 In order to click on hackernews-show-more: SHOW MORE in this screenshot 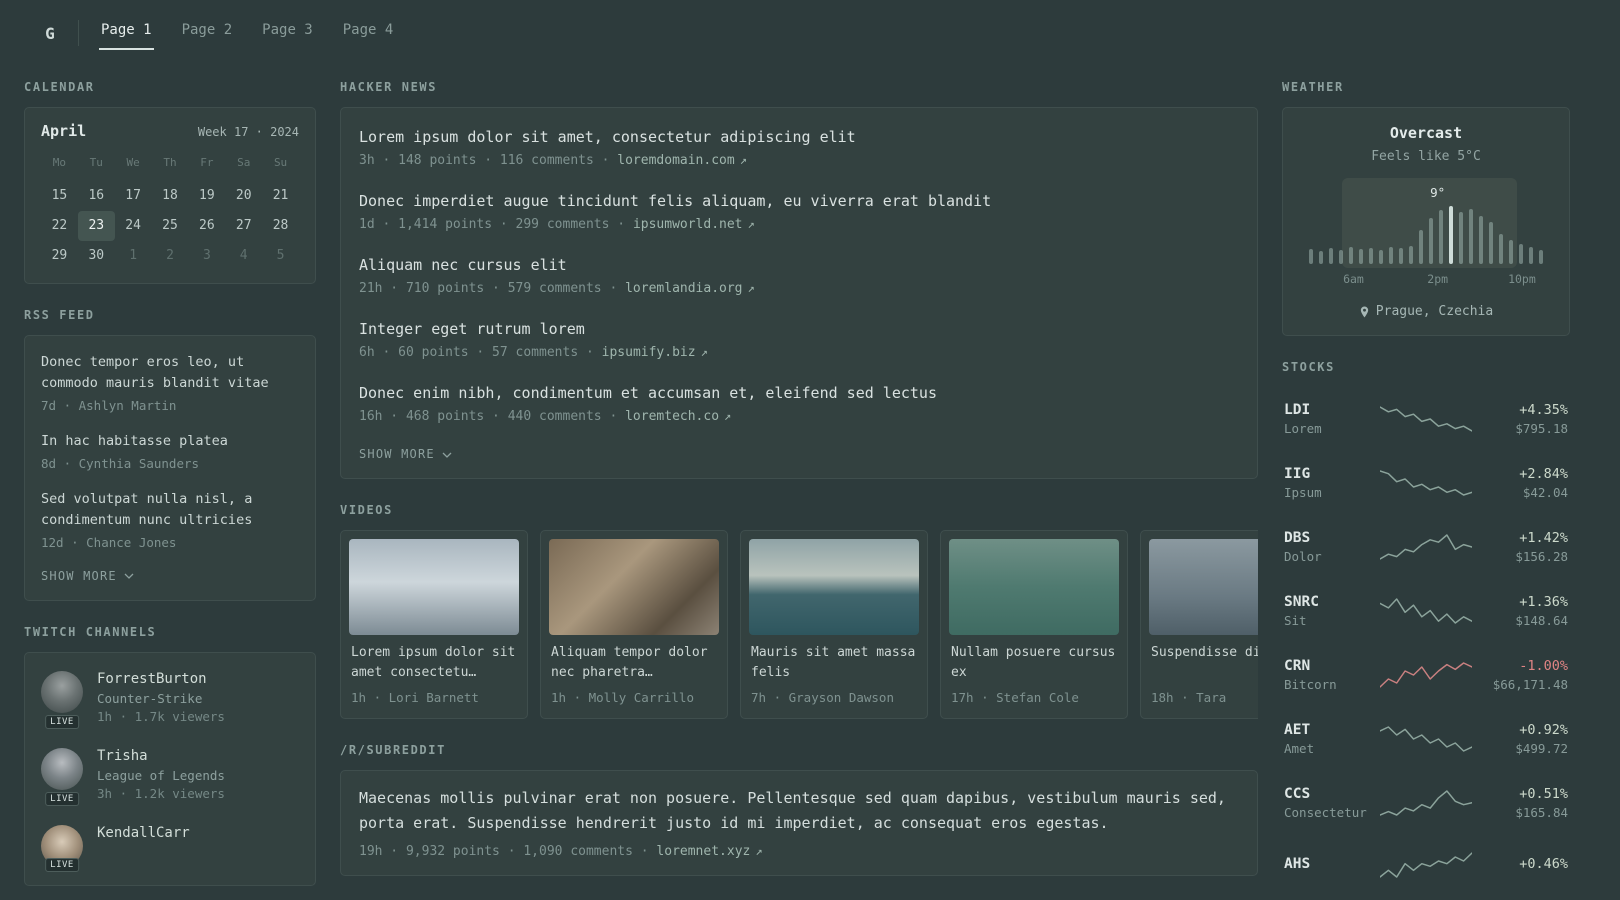, I will do `click(799, 454)`.